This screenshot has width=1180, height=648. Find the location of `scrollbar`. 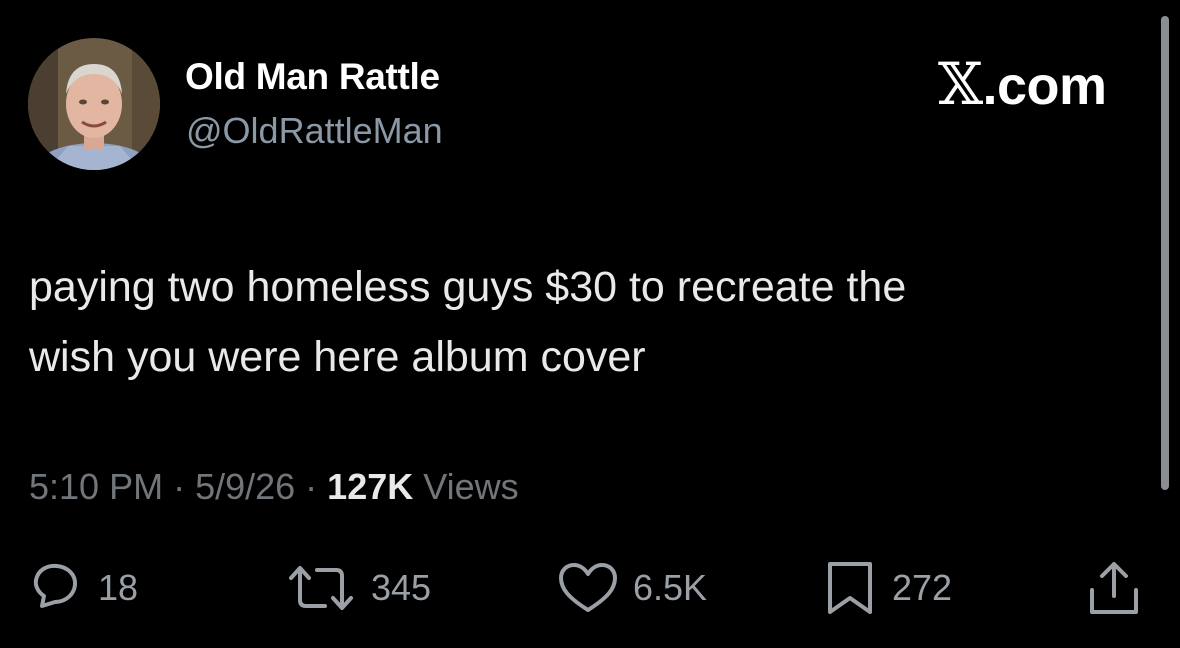

scrollbar is located at coordinates (1165, 253).